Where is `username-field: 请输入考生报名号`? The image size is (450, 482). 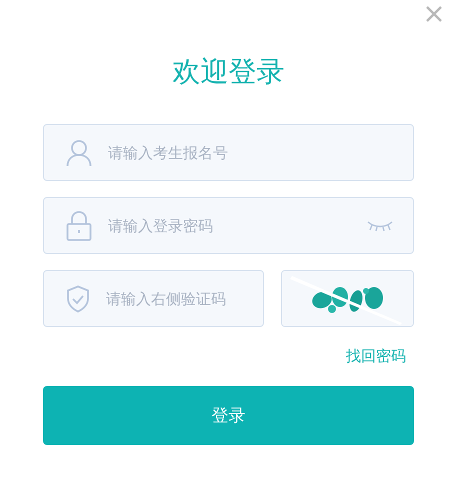 username-field: 请输入考生报名号 is located at coordinates (228, 152).